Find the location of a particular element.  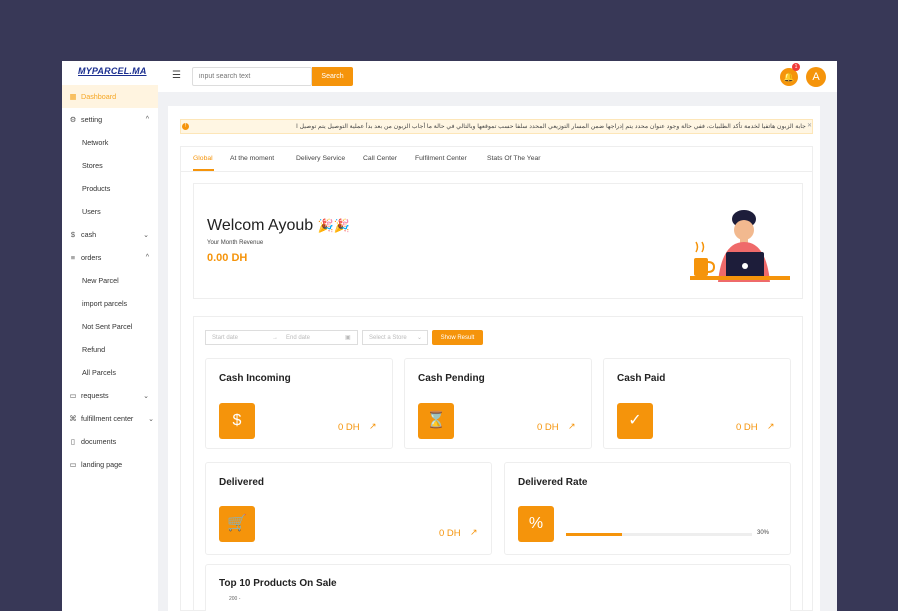

end-date-placeholder: End date is located at coordinates (298, 338).